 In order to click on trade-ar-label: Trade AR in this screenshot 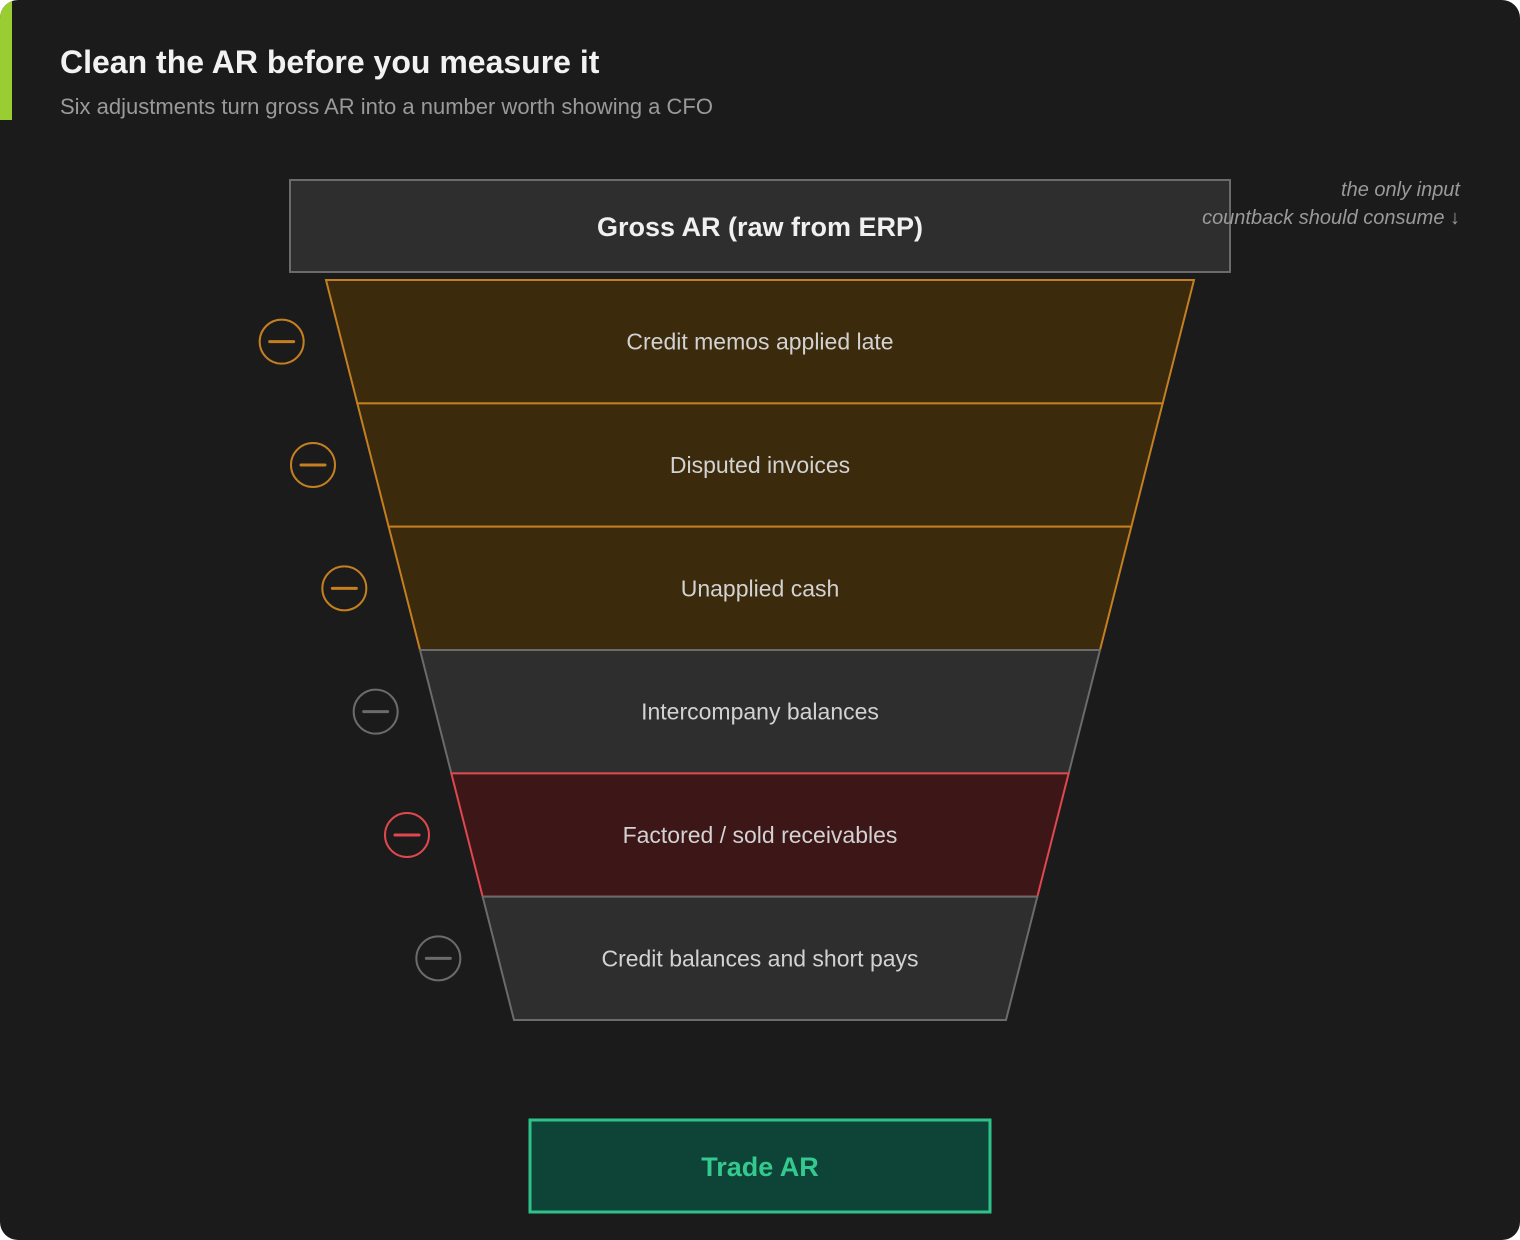, I will do `click(760, 1167)`.